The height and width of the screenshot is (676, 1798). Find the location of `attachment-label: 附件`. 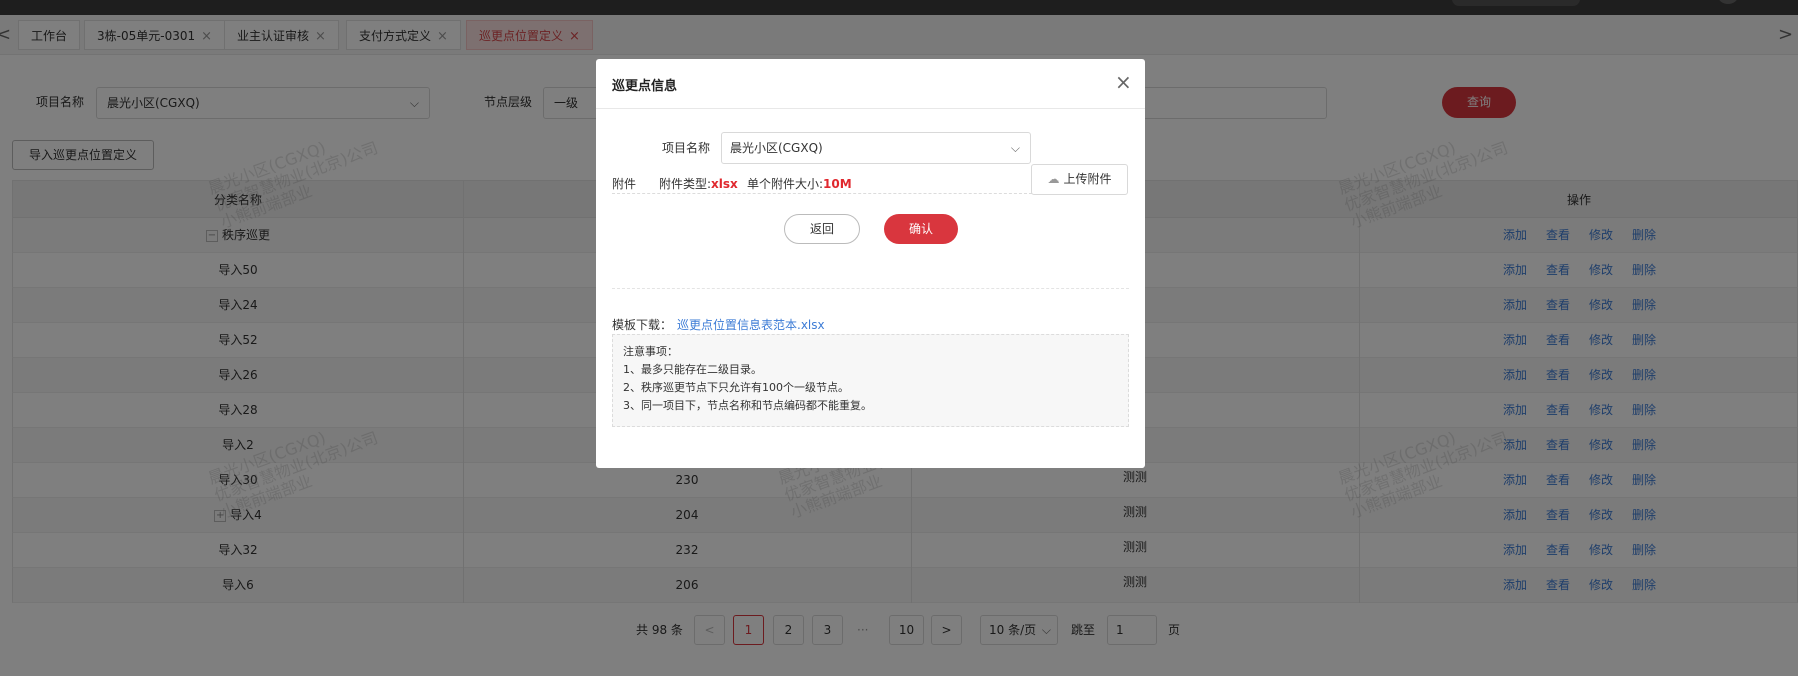

attachment-label: 附件 is located at coordinates (624, 184).